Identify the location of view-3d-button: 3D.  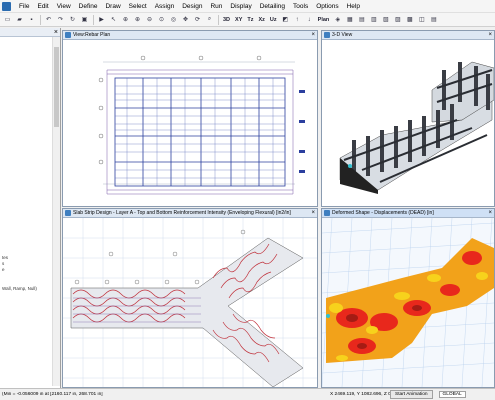
(226, 19).